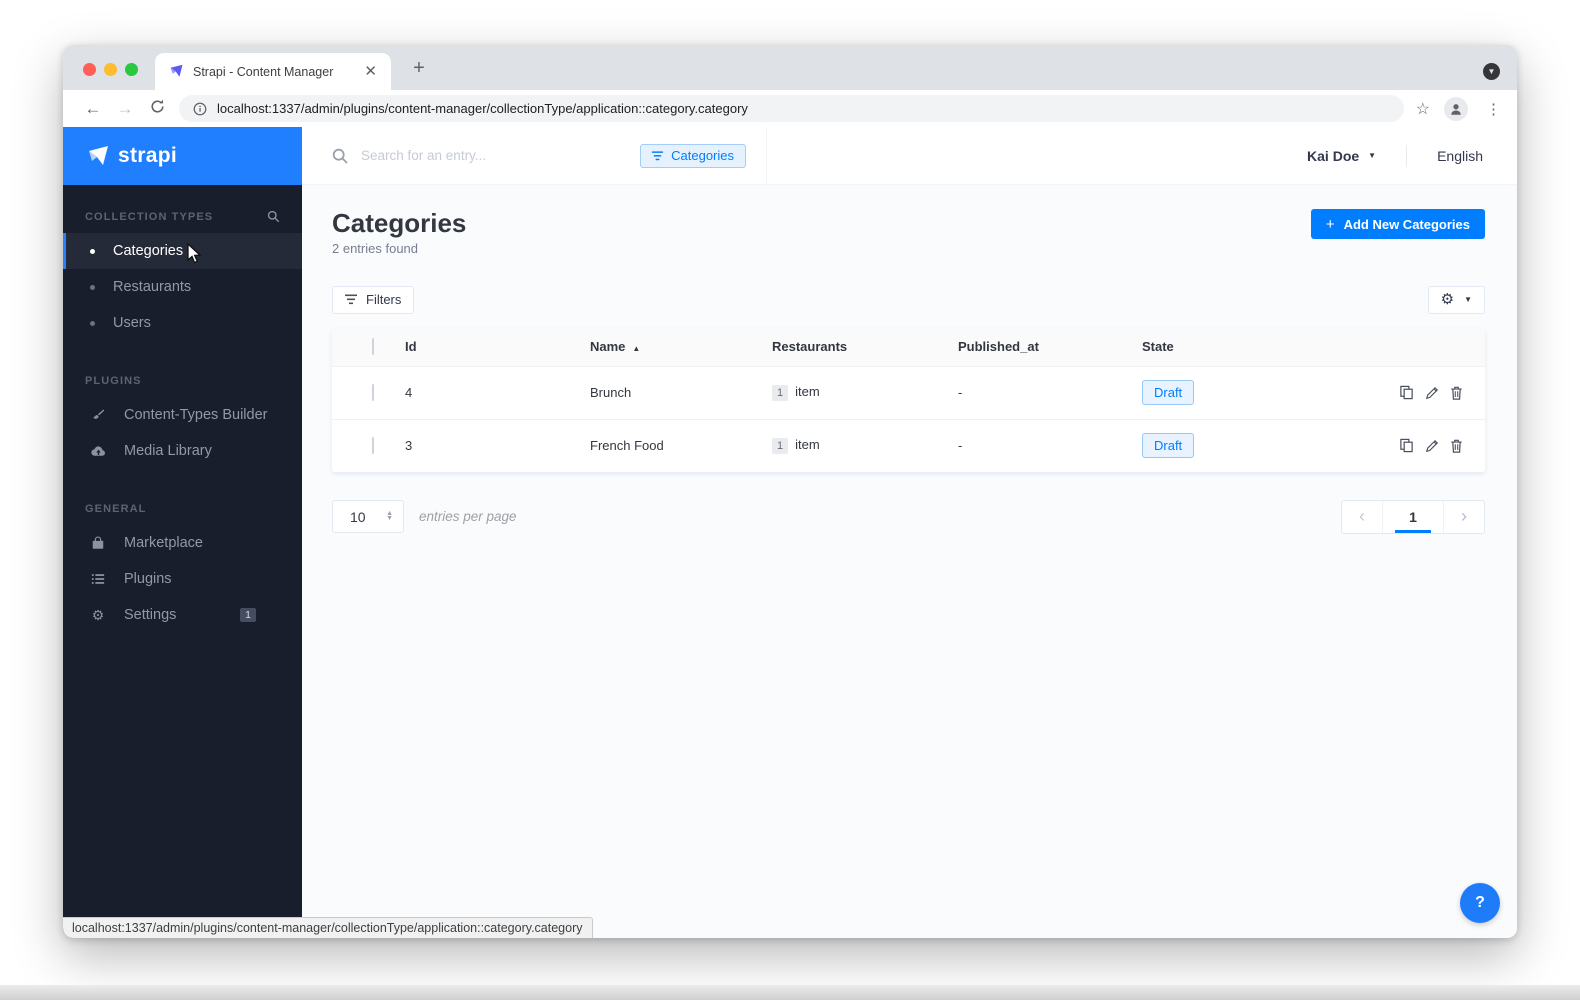  I want to click on entries-count: 2 entries found, so click(375, 248).